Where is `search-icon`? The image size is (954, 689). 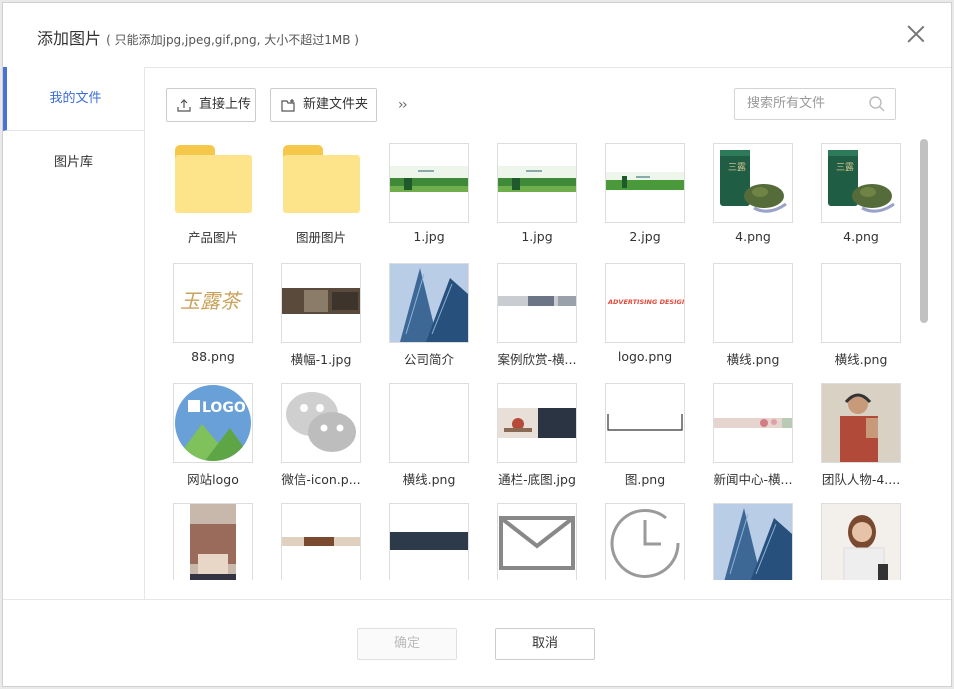 search-icon is located at coordinates (877, 104).